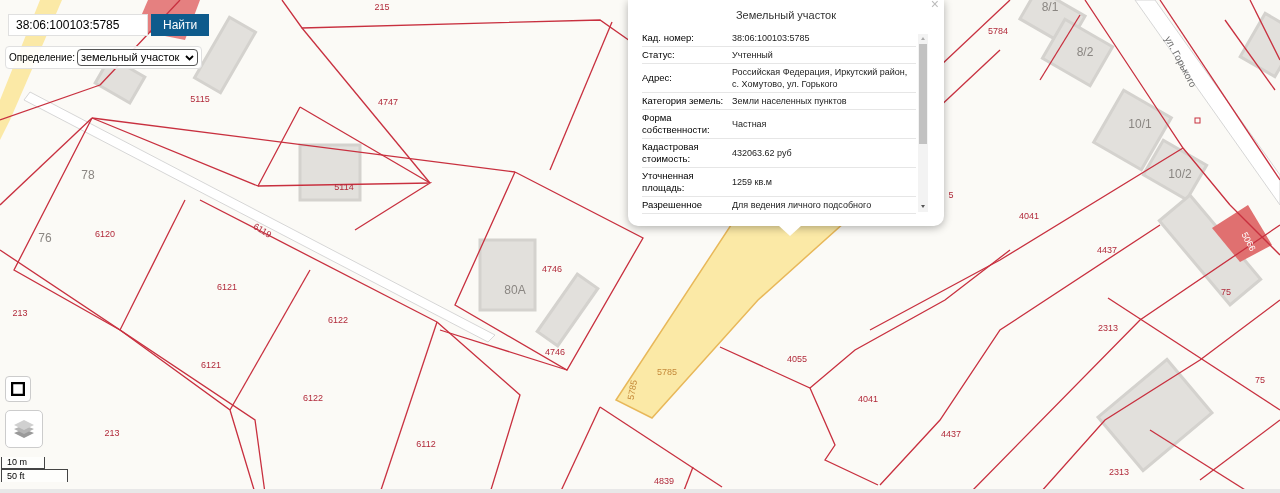 Image resolution: width=1280 pixels, height=493 pixels. Describe the element at coordinates (659, 55) in the screenshot. I see `field-label: Статус:` at that location.